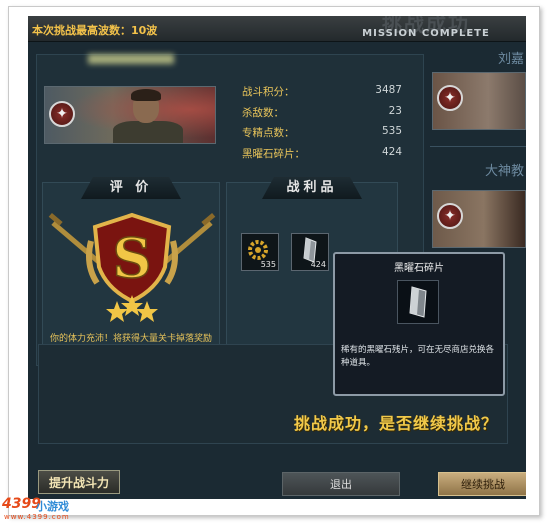  Describe the element at coordinates (148, 132) in the screenshot. I see `soldier-body` at that location.